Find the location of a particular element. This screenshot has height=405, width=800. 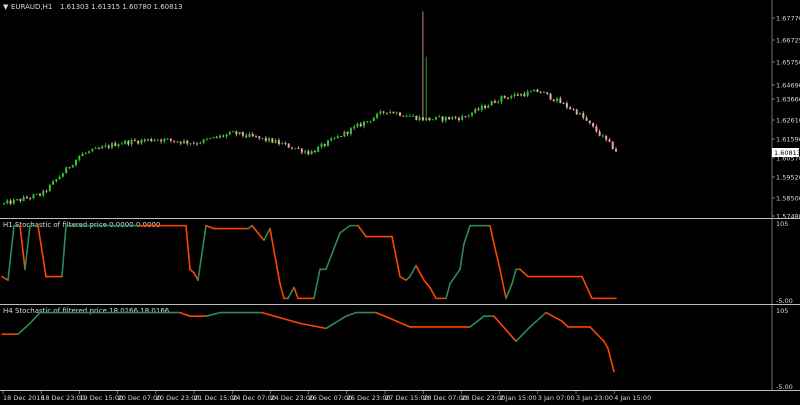

symbol-label: EURAUD,H1 is located at coordinates (31, 7).